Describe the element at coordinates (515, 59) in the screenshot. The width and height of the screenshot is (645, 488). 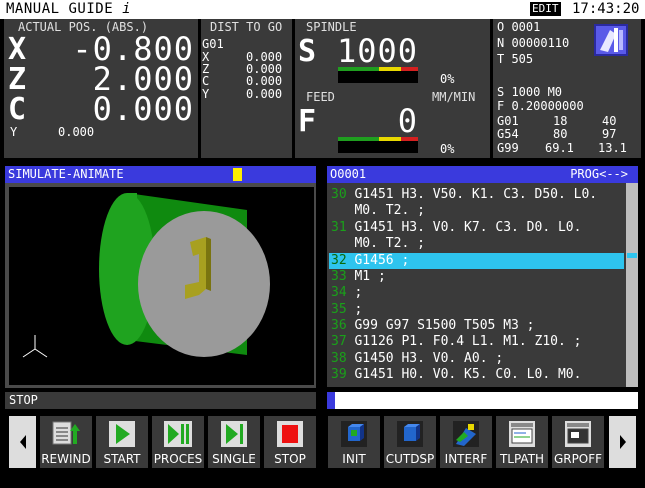
I see `program-t-number: T 505` at that location.